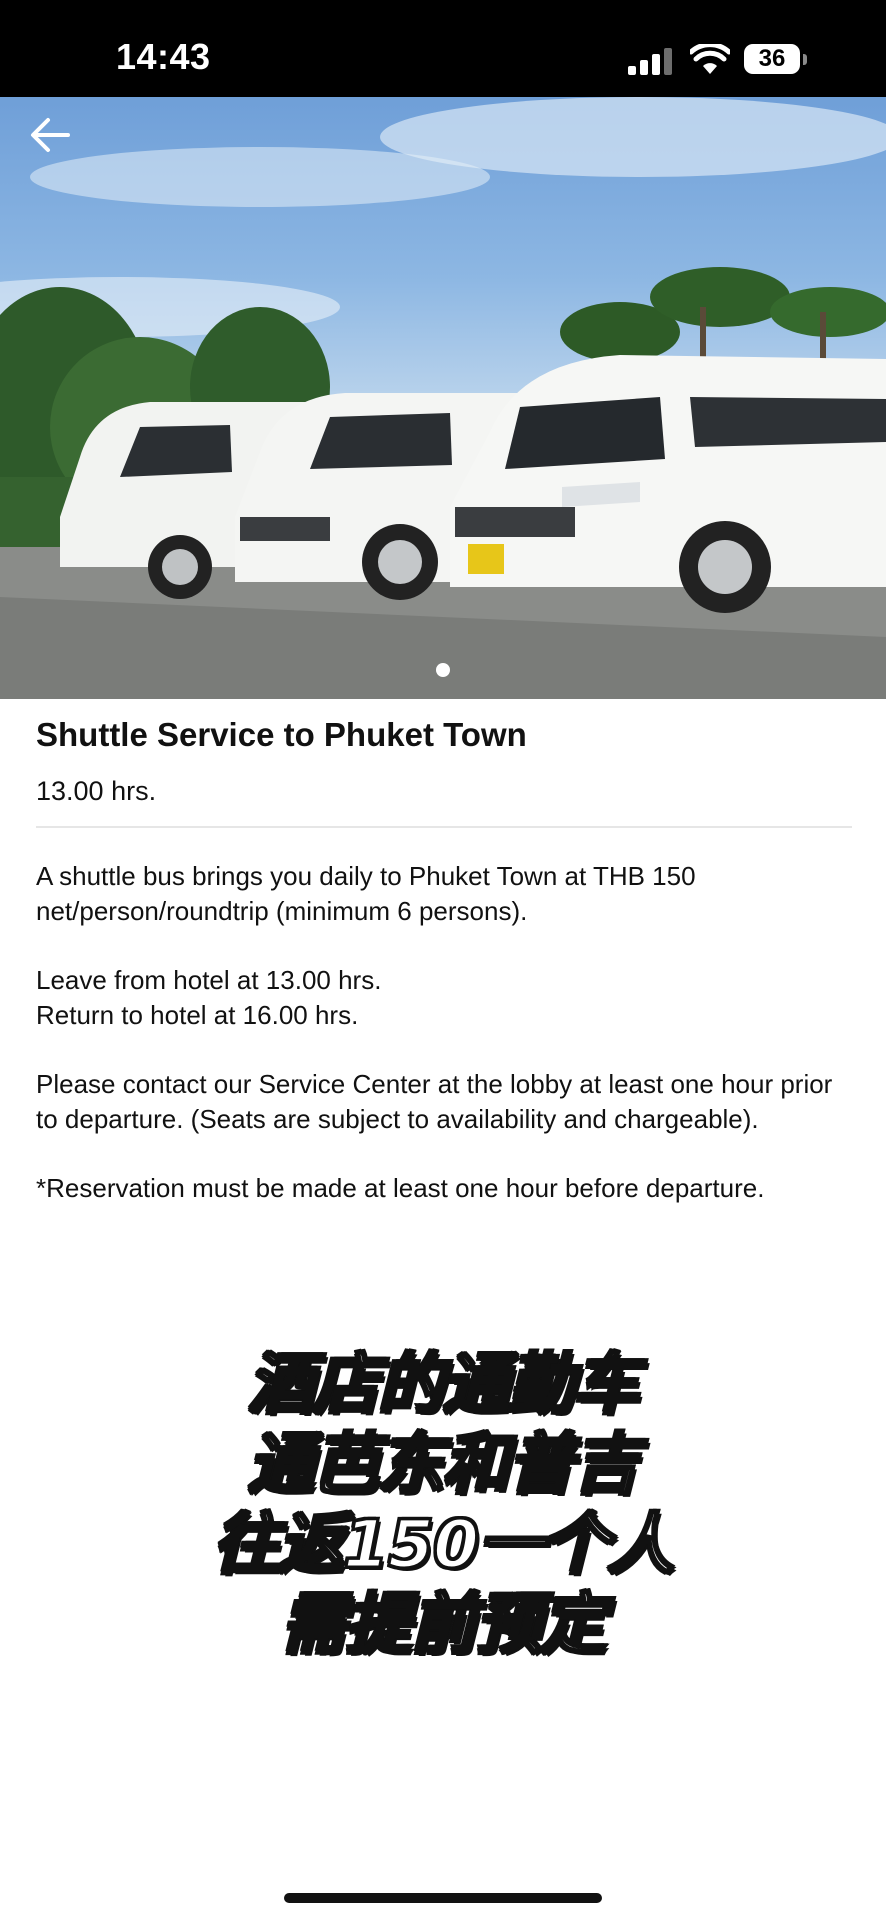  What do you see at coordinates (96, 791) in the screenshot?
I see `service-time: 13.00 hrs.` at bounding box center [96, 791].